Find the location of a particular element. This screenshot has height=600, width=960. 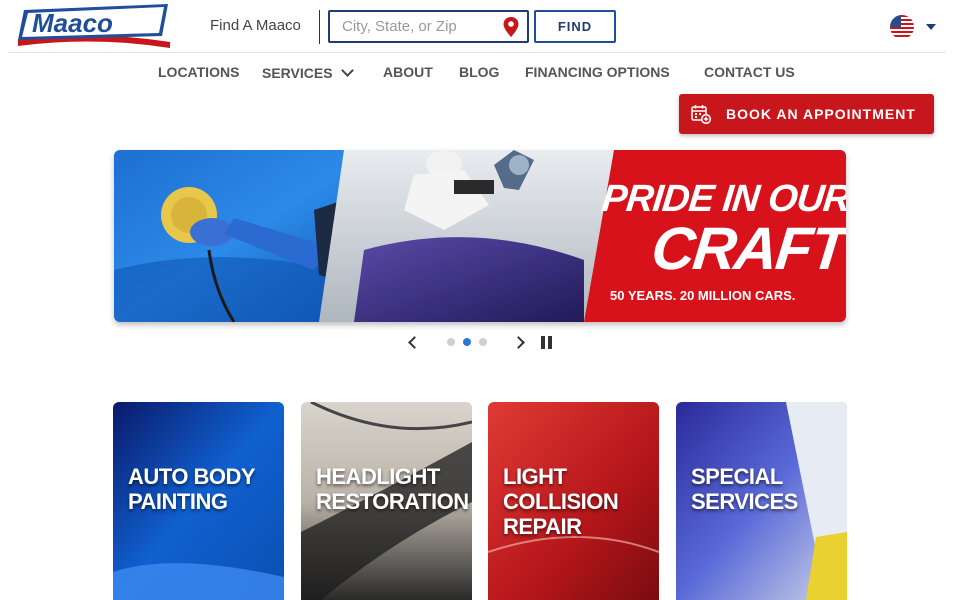

location-search-input is located at coordinates (410, 26).